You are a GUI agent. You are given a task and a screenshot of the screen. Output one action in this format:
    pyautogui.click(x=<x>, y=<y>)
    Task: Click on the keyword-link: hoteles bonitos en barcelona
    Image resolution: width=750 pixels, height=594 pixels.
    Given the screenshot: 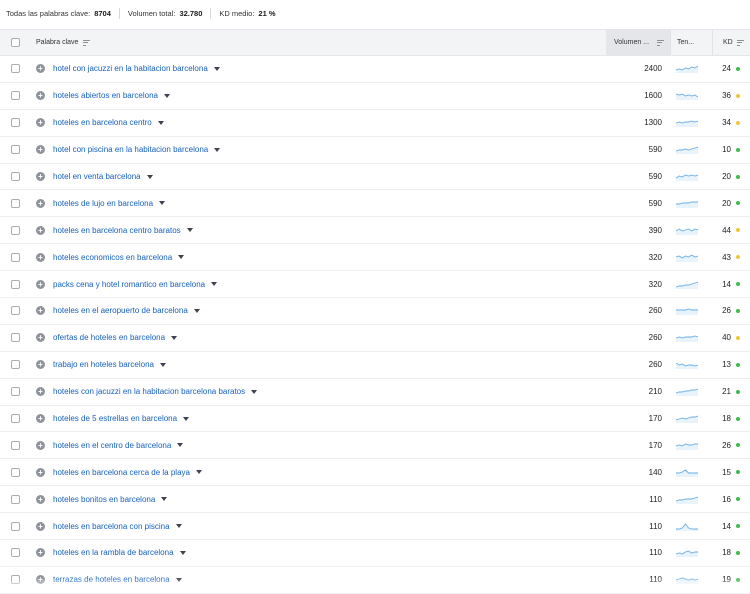 What is the action you would take?
    pyautogui.click(x=104, y=499)
    